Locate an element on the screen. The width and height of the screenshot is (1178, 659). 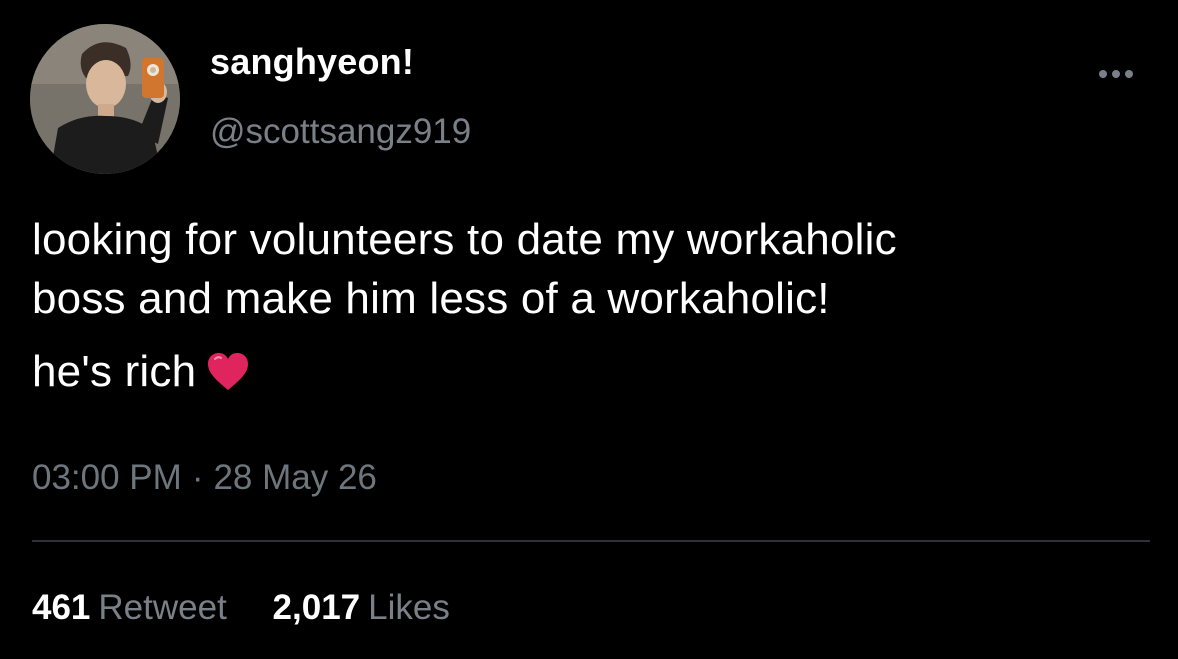
tweet-timestamp: 03:00 PM · 28 May 26 is located at coordinates (204, 477).